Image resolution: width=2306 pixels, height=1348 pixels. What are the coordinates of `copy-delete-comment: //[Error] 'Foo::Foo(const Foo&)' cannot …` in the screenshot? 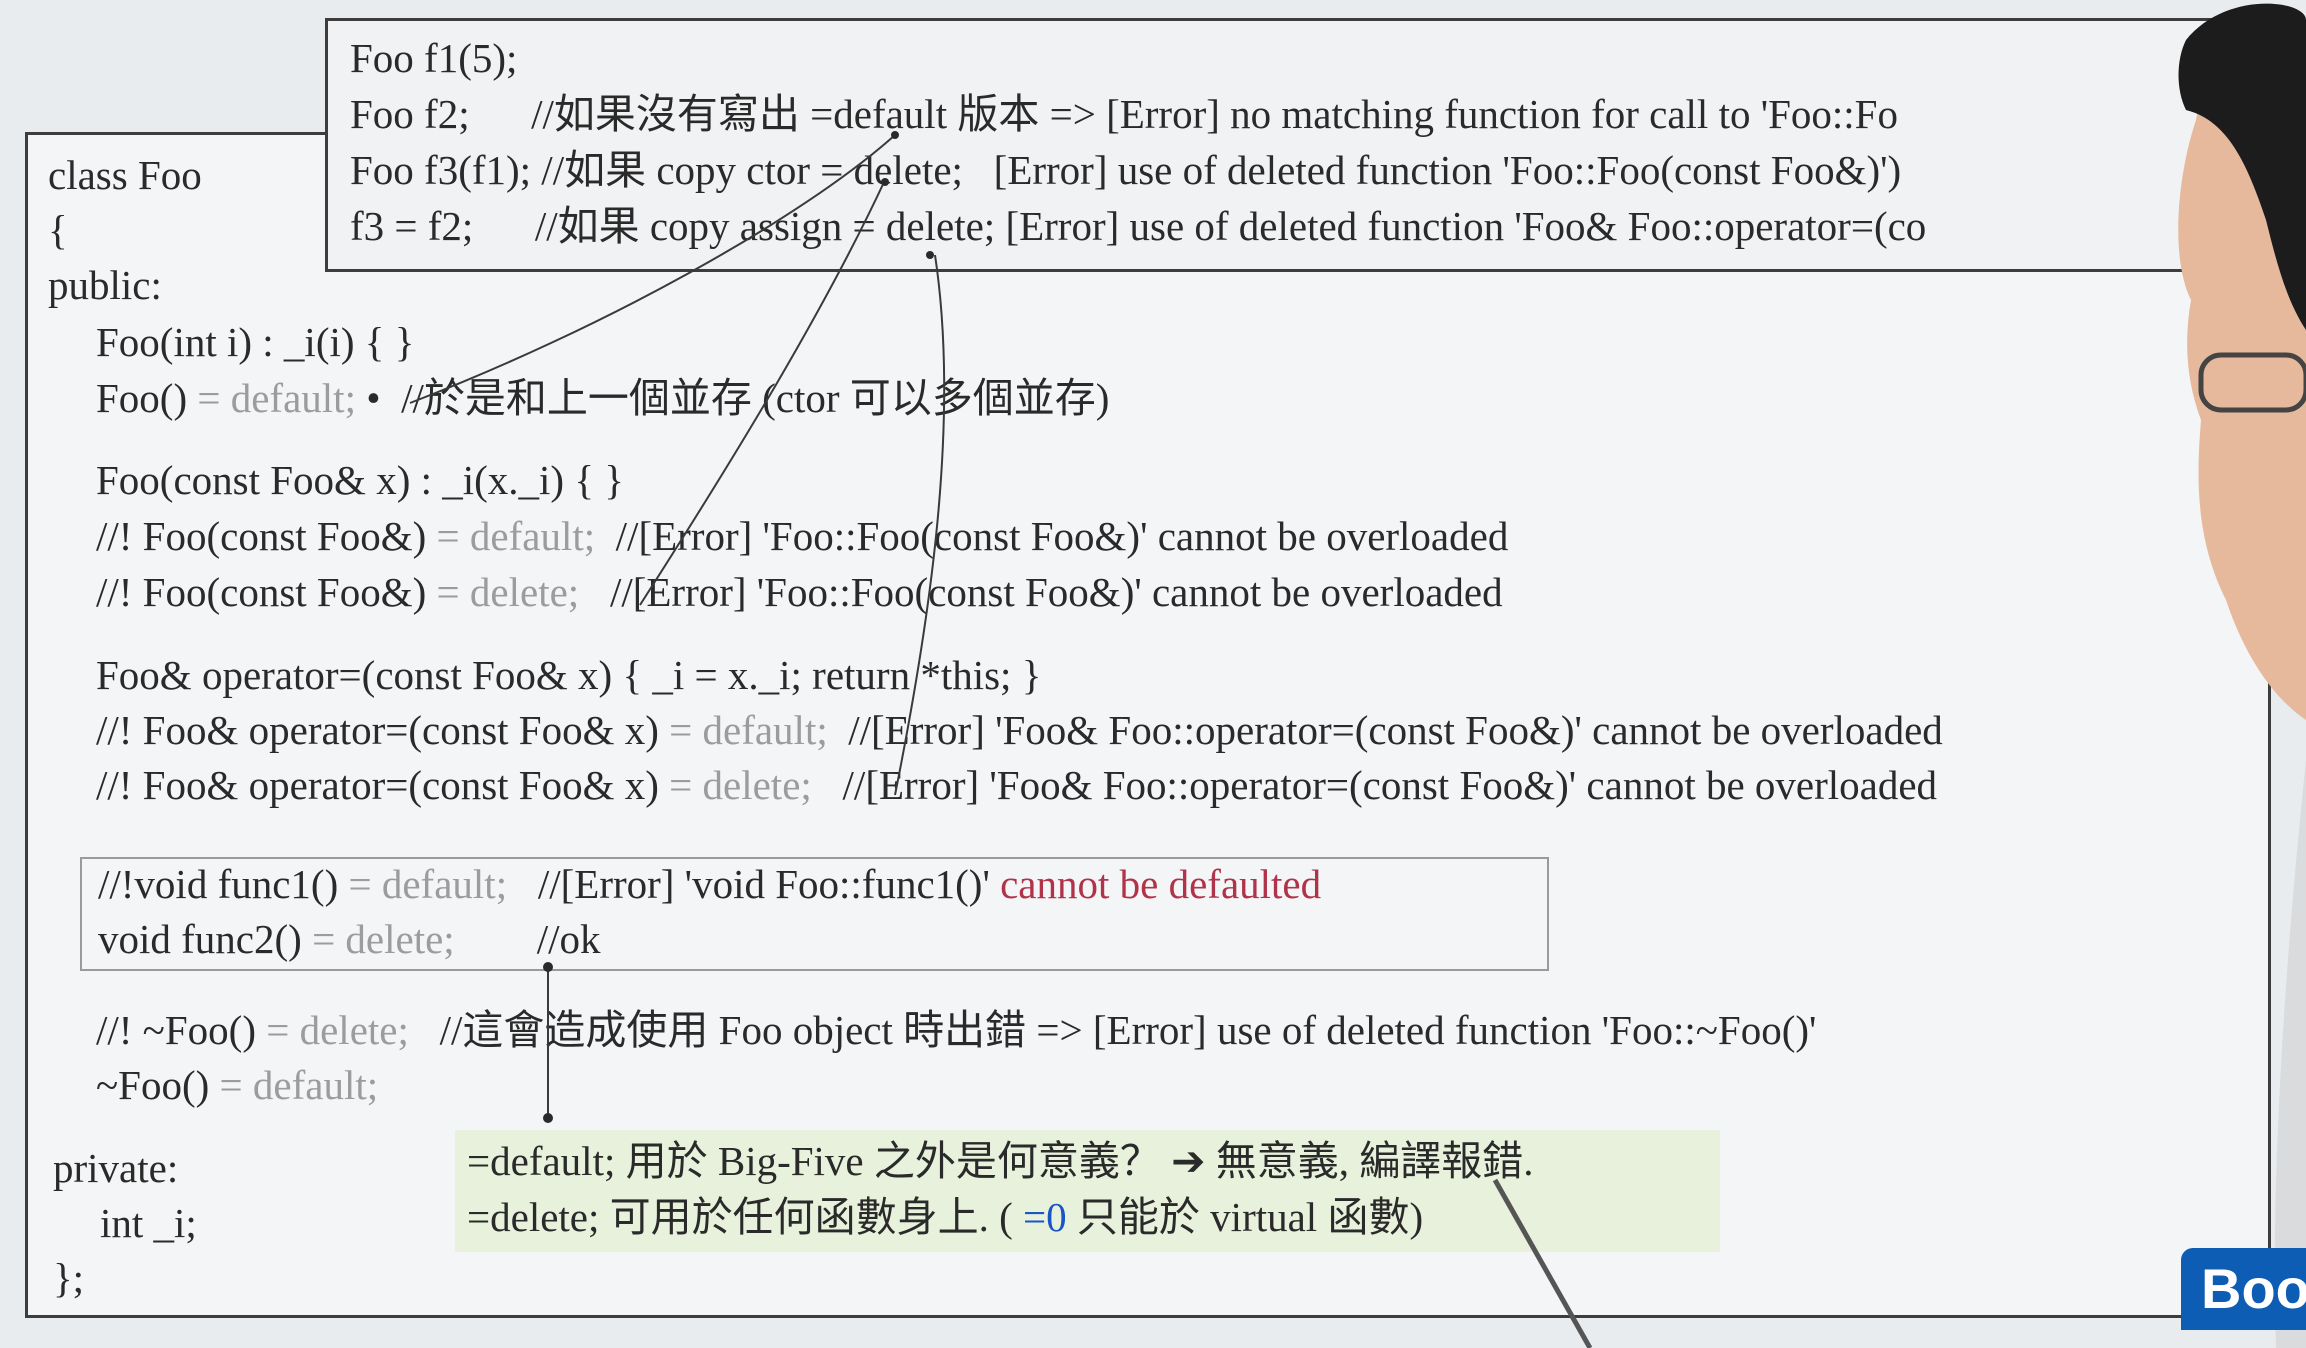 It's located at (1041, 592).